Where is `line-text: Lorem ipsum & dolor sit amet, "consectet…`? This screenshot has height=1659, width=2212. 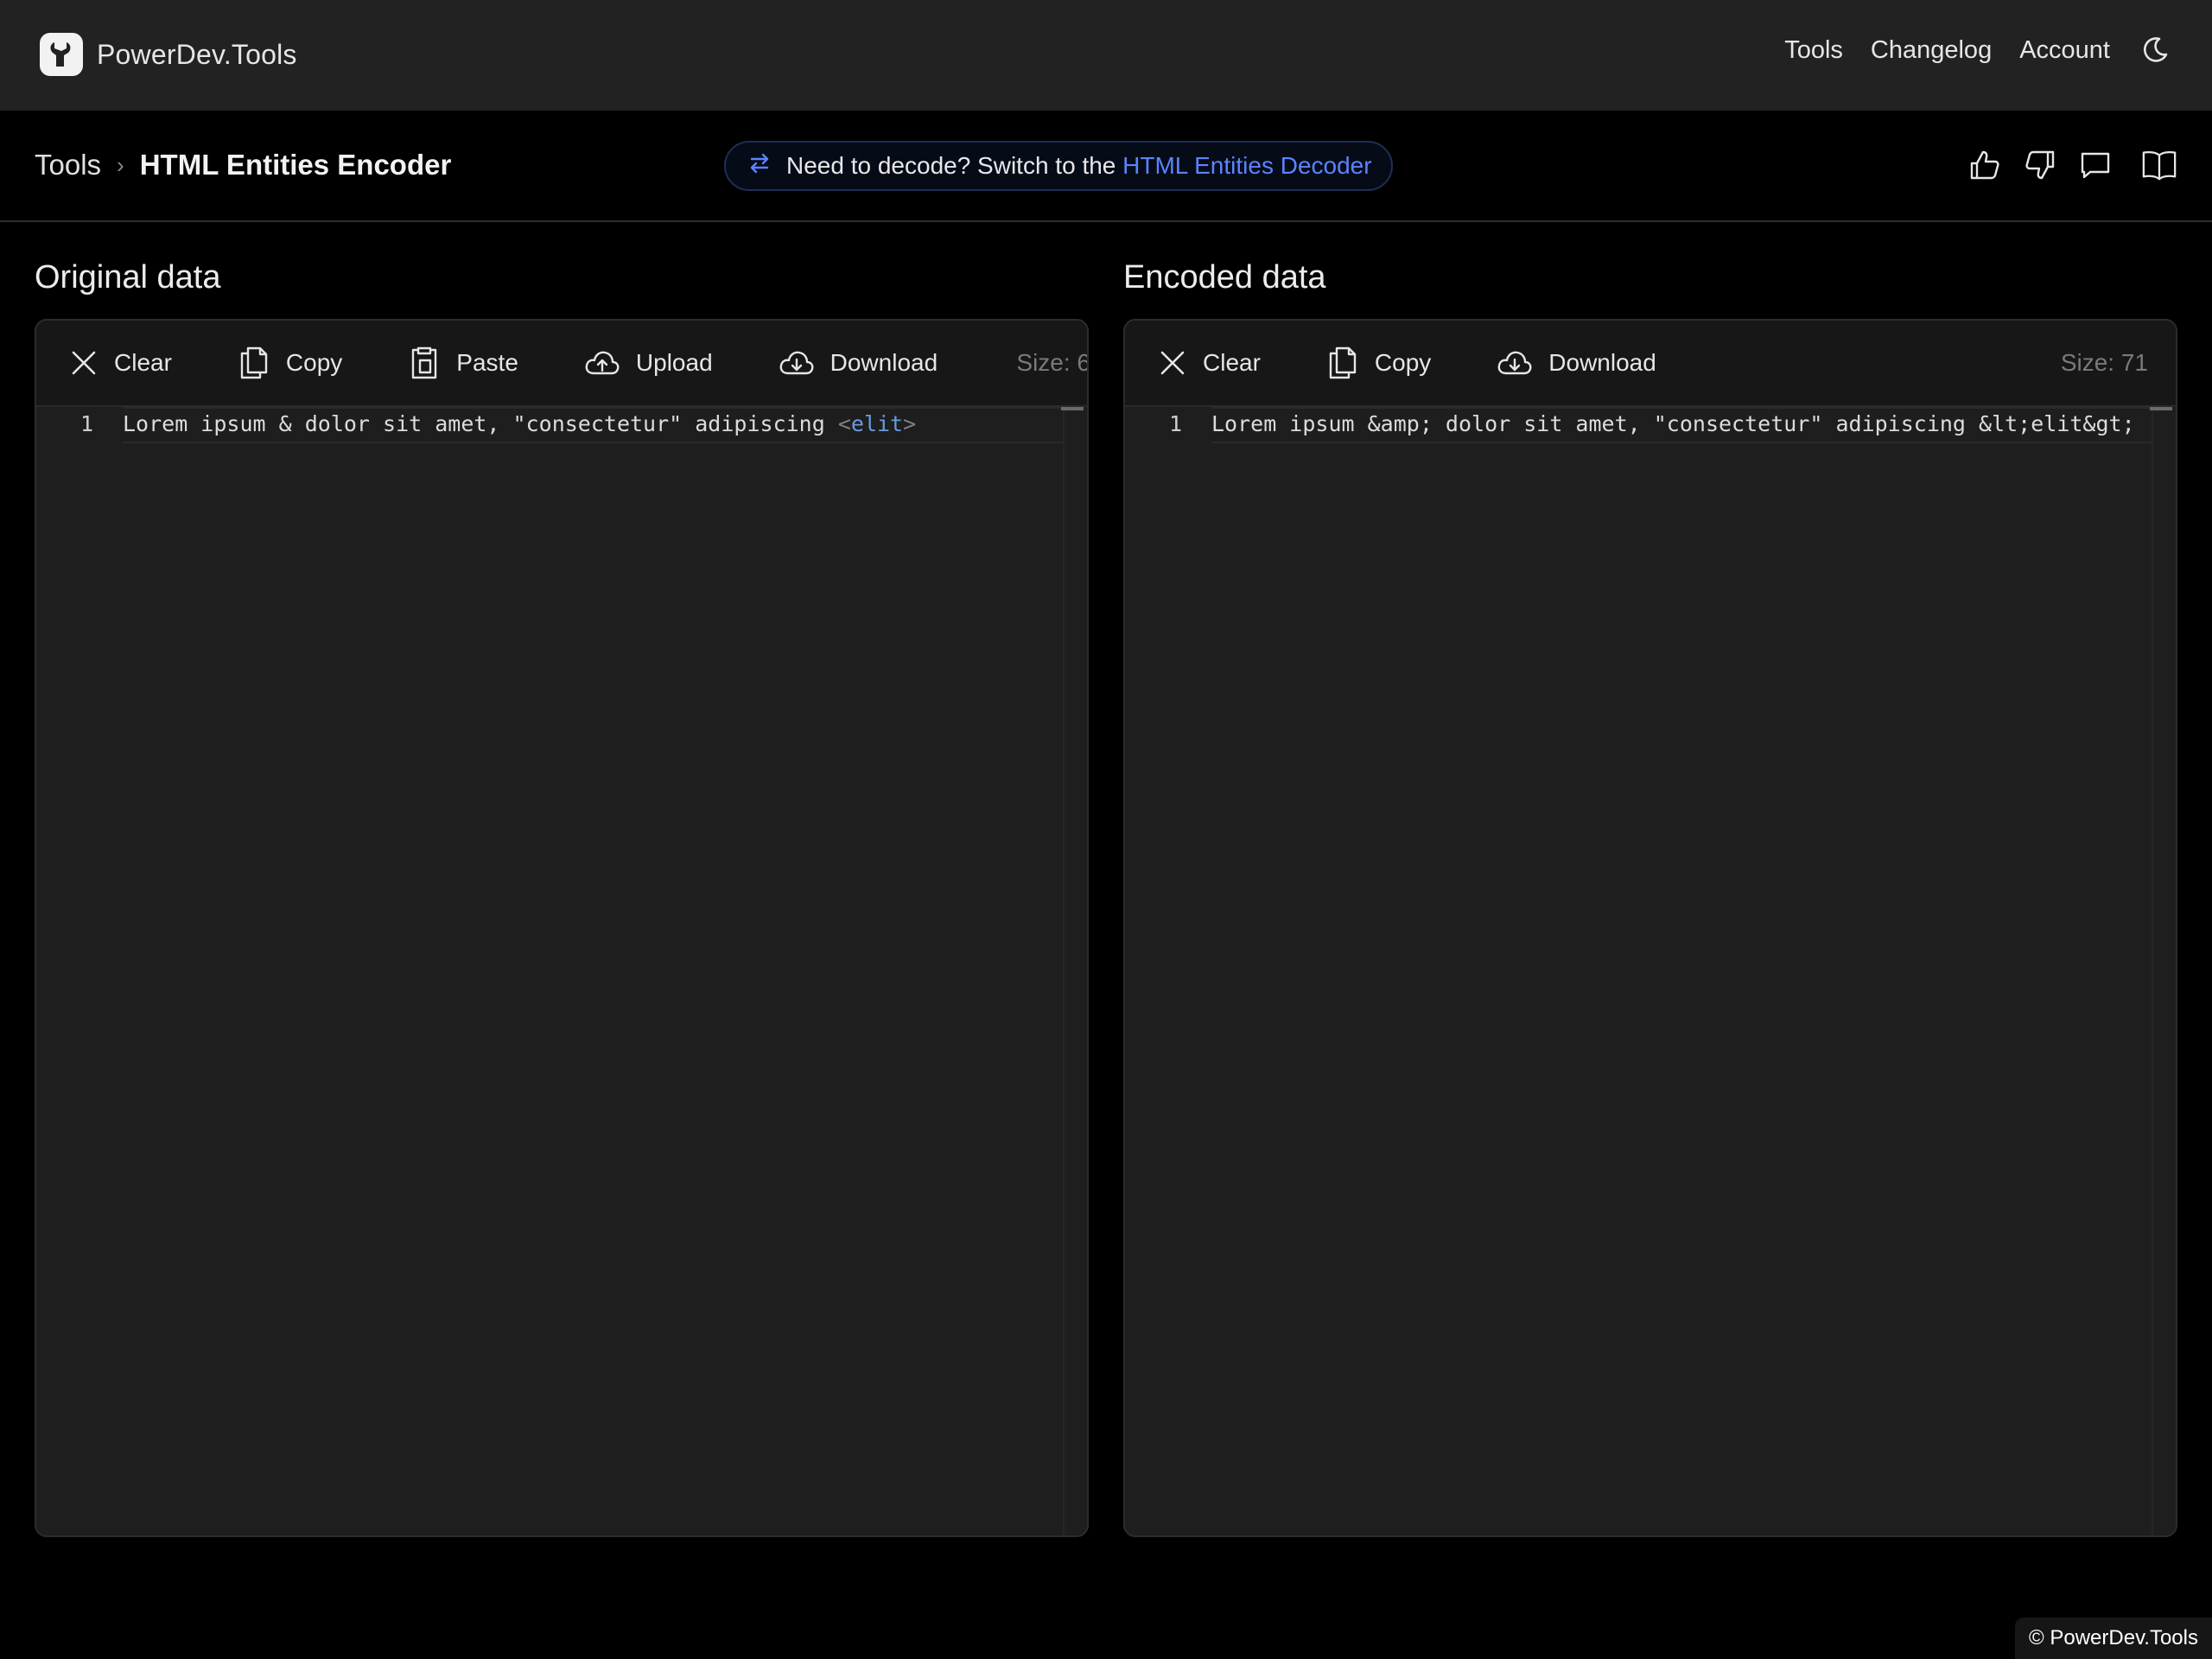 line-text: Lorem ipsum & dolor sit amet, "consectet… is located at coordinates (520, 423).